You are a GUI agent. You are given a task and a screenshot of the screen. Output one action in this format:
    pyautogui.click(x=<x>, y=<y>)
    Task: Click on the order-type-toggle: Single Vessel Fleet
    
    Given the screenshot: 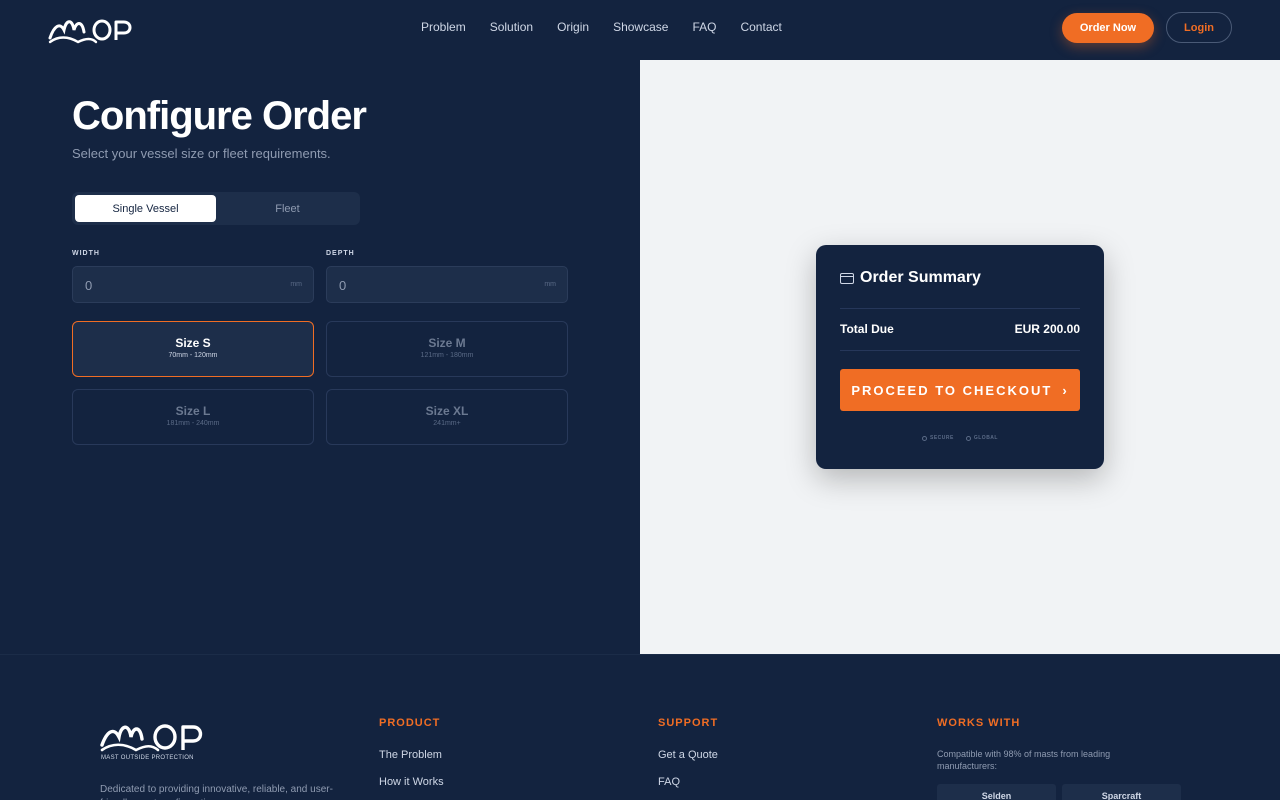 What is the action you would take?
    pyautogui.click(x=216, y=208)
    